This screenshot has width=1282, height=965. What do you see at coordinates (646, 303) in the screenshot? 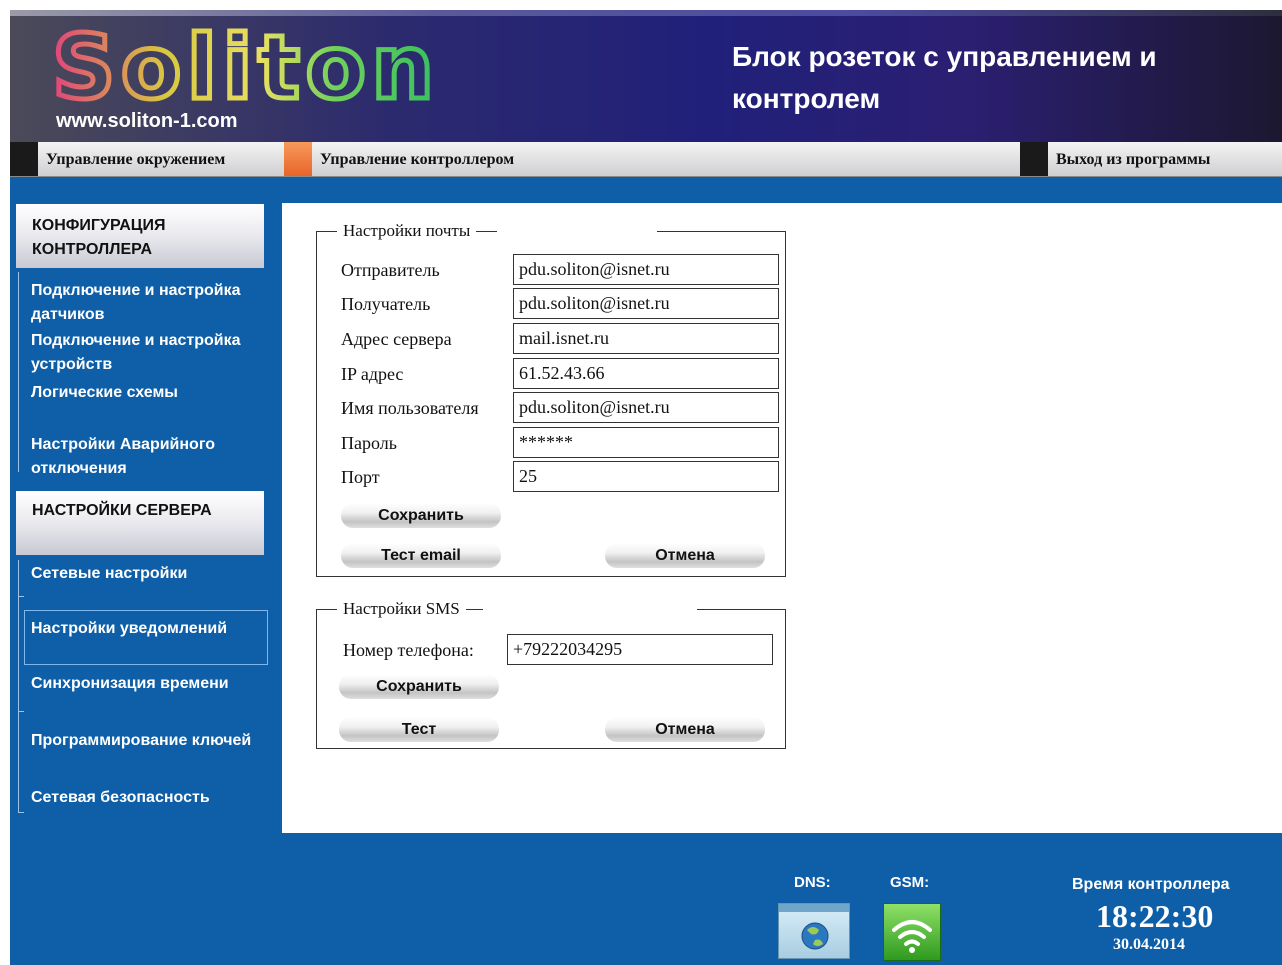
I see `recipient-input` at bounding box center [646, 303].